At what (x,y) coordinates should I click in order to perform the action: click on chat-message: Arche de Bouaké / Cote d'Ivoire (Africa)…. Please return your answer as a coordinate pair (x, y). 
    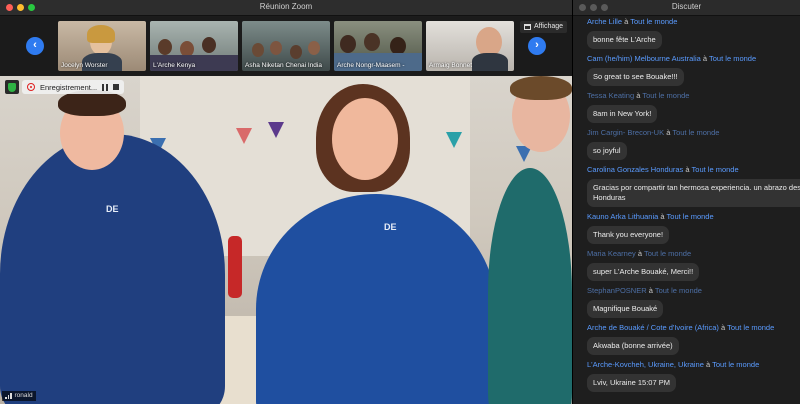
    Looking at the image, I should click on (693, 341).